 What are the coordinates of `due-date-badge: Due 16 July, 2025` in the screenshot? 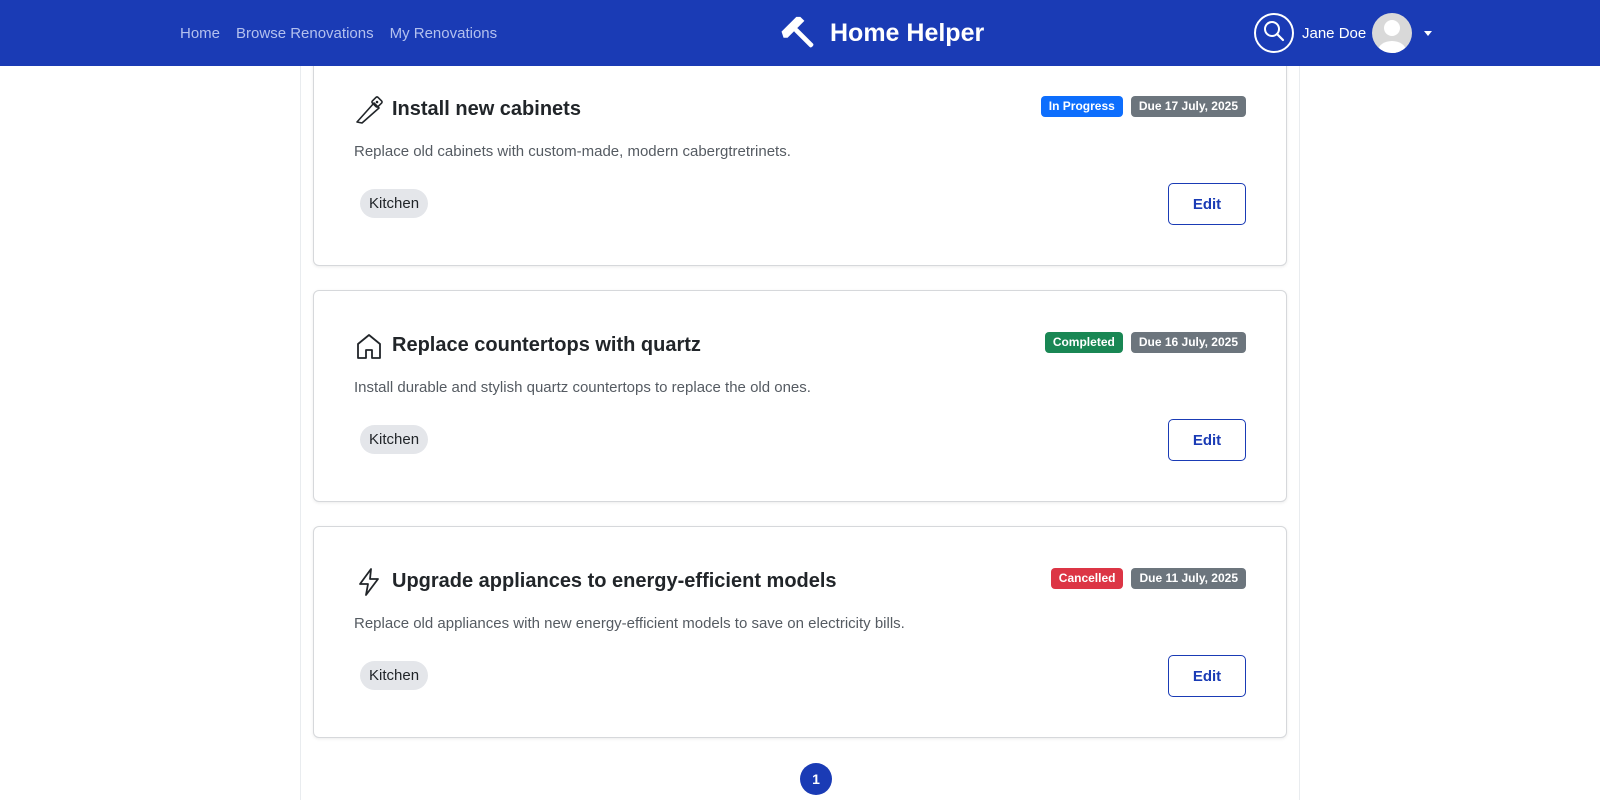 It's located at (1188, 342).